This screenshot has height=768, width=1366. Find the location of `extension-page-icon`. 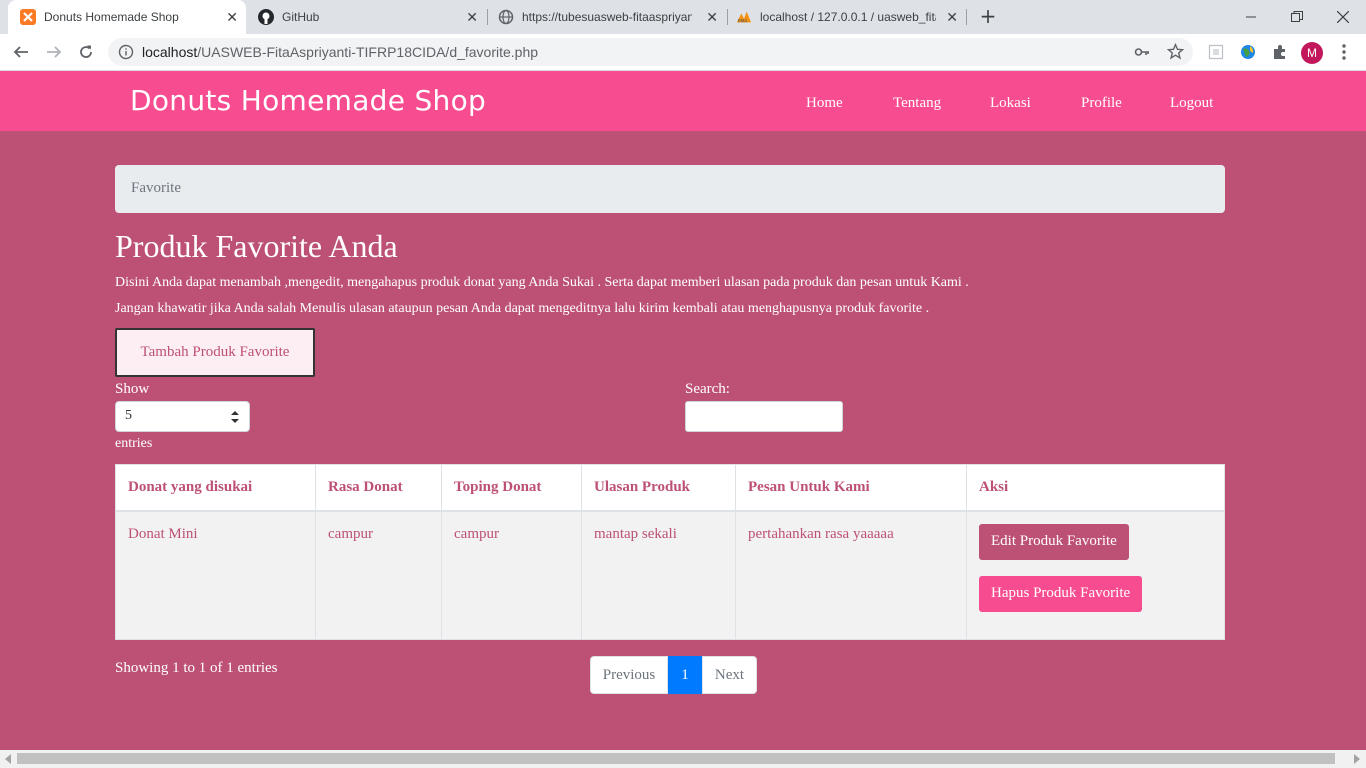

extension-page-icon is located at coordinates (1216, 52).